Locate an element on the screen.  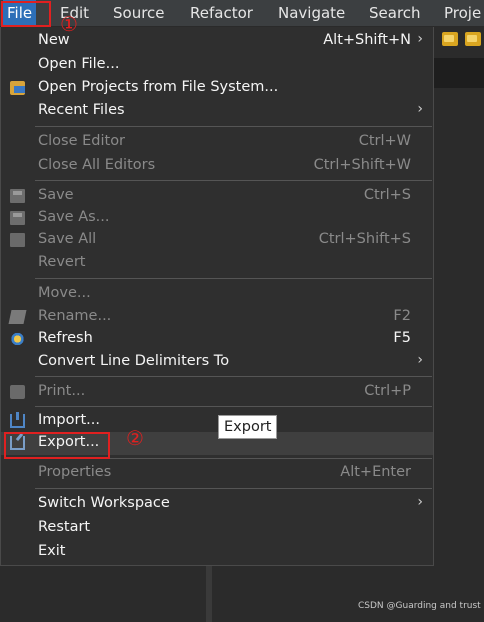
menu-item-label: Refresh is located at coordinates (65, 338).